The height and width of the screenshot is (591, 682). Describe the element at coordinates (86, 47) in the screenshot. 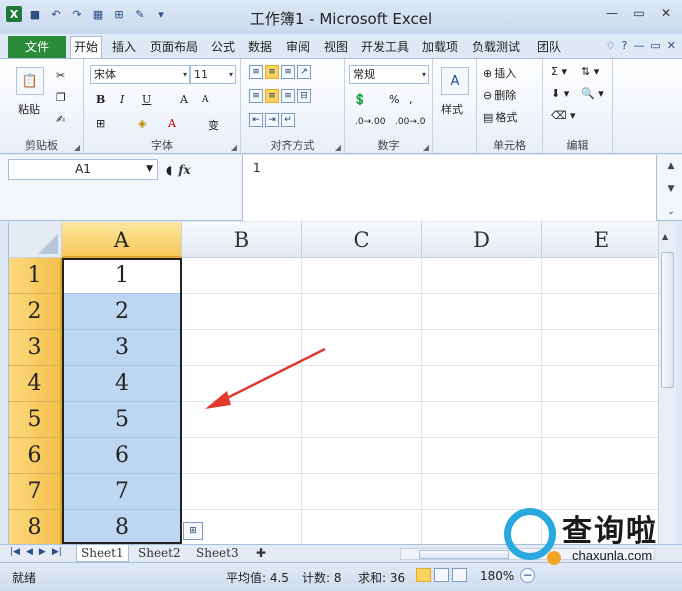

I see `tab-home: 开始` at that location.